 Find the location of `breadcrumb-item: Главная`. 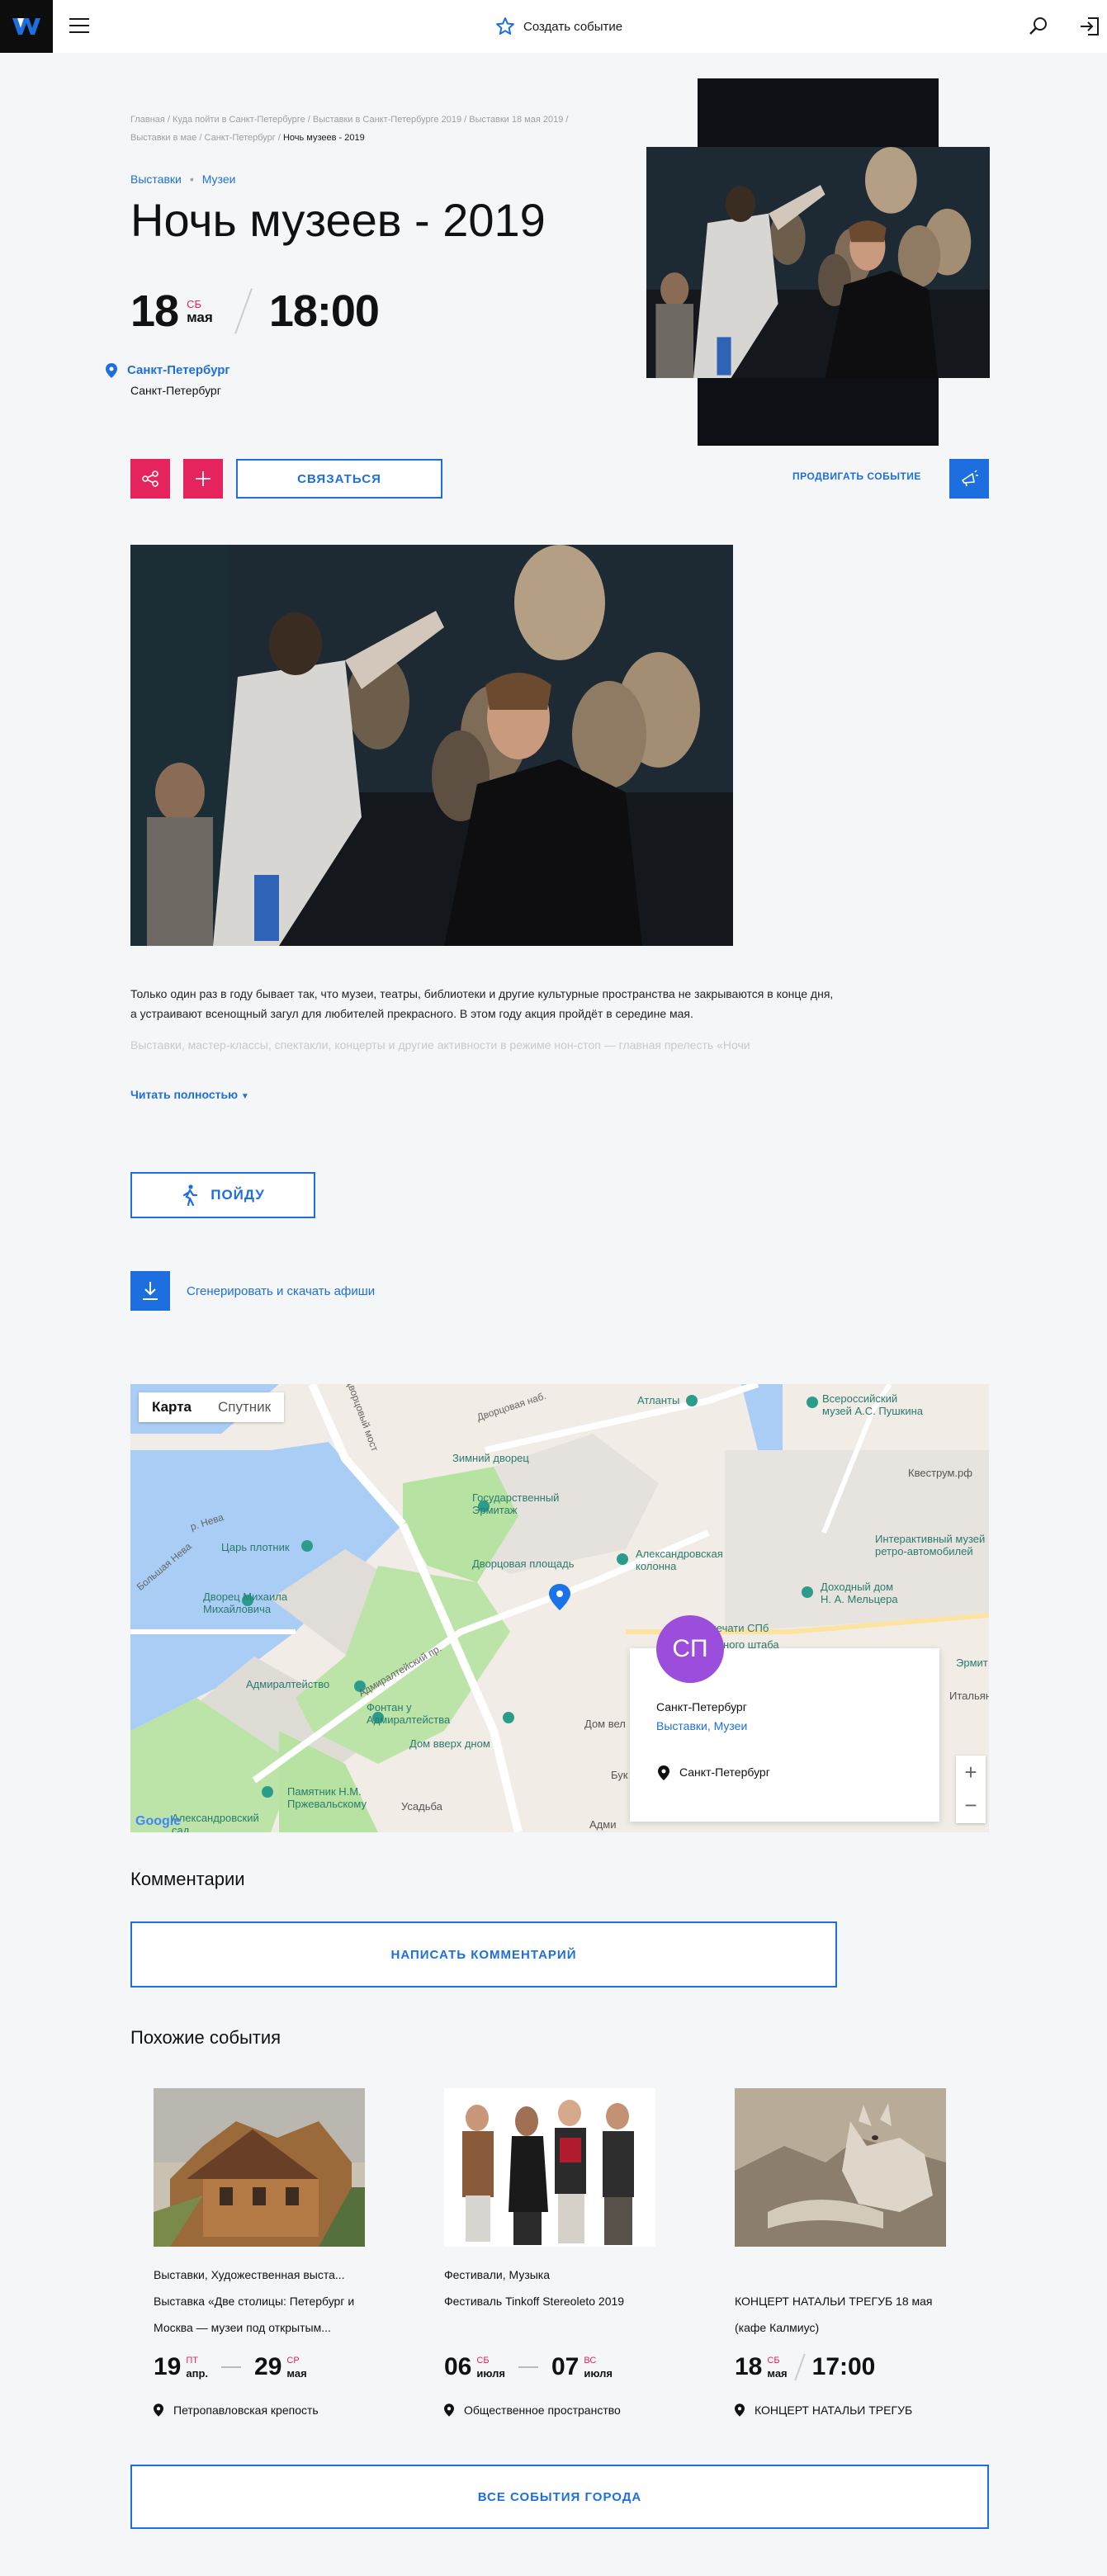

breadcrumb-item: Главная is located at coordinates (147, 120).